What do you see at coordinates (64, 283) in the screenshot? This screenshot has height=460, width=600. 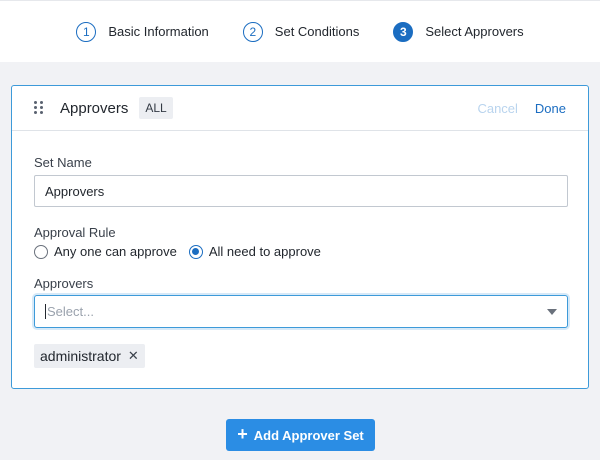 I see `approvers-label: Approvers` at bounding box center [64, 283].